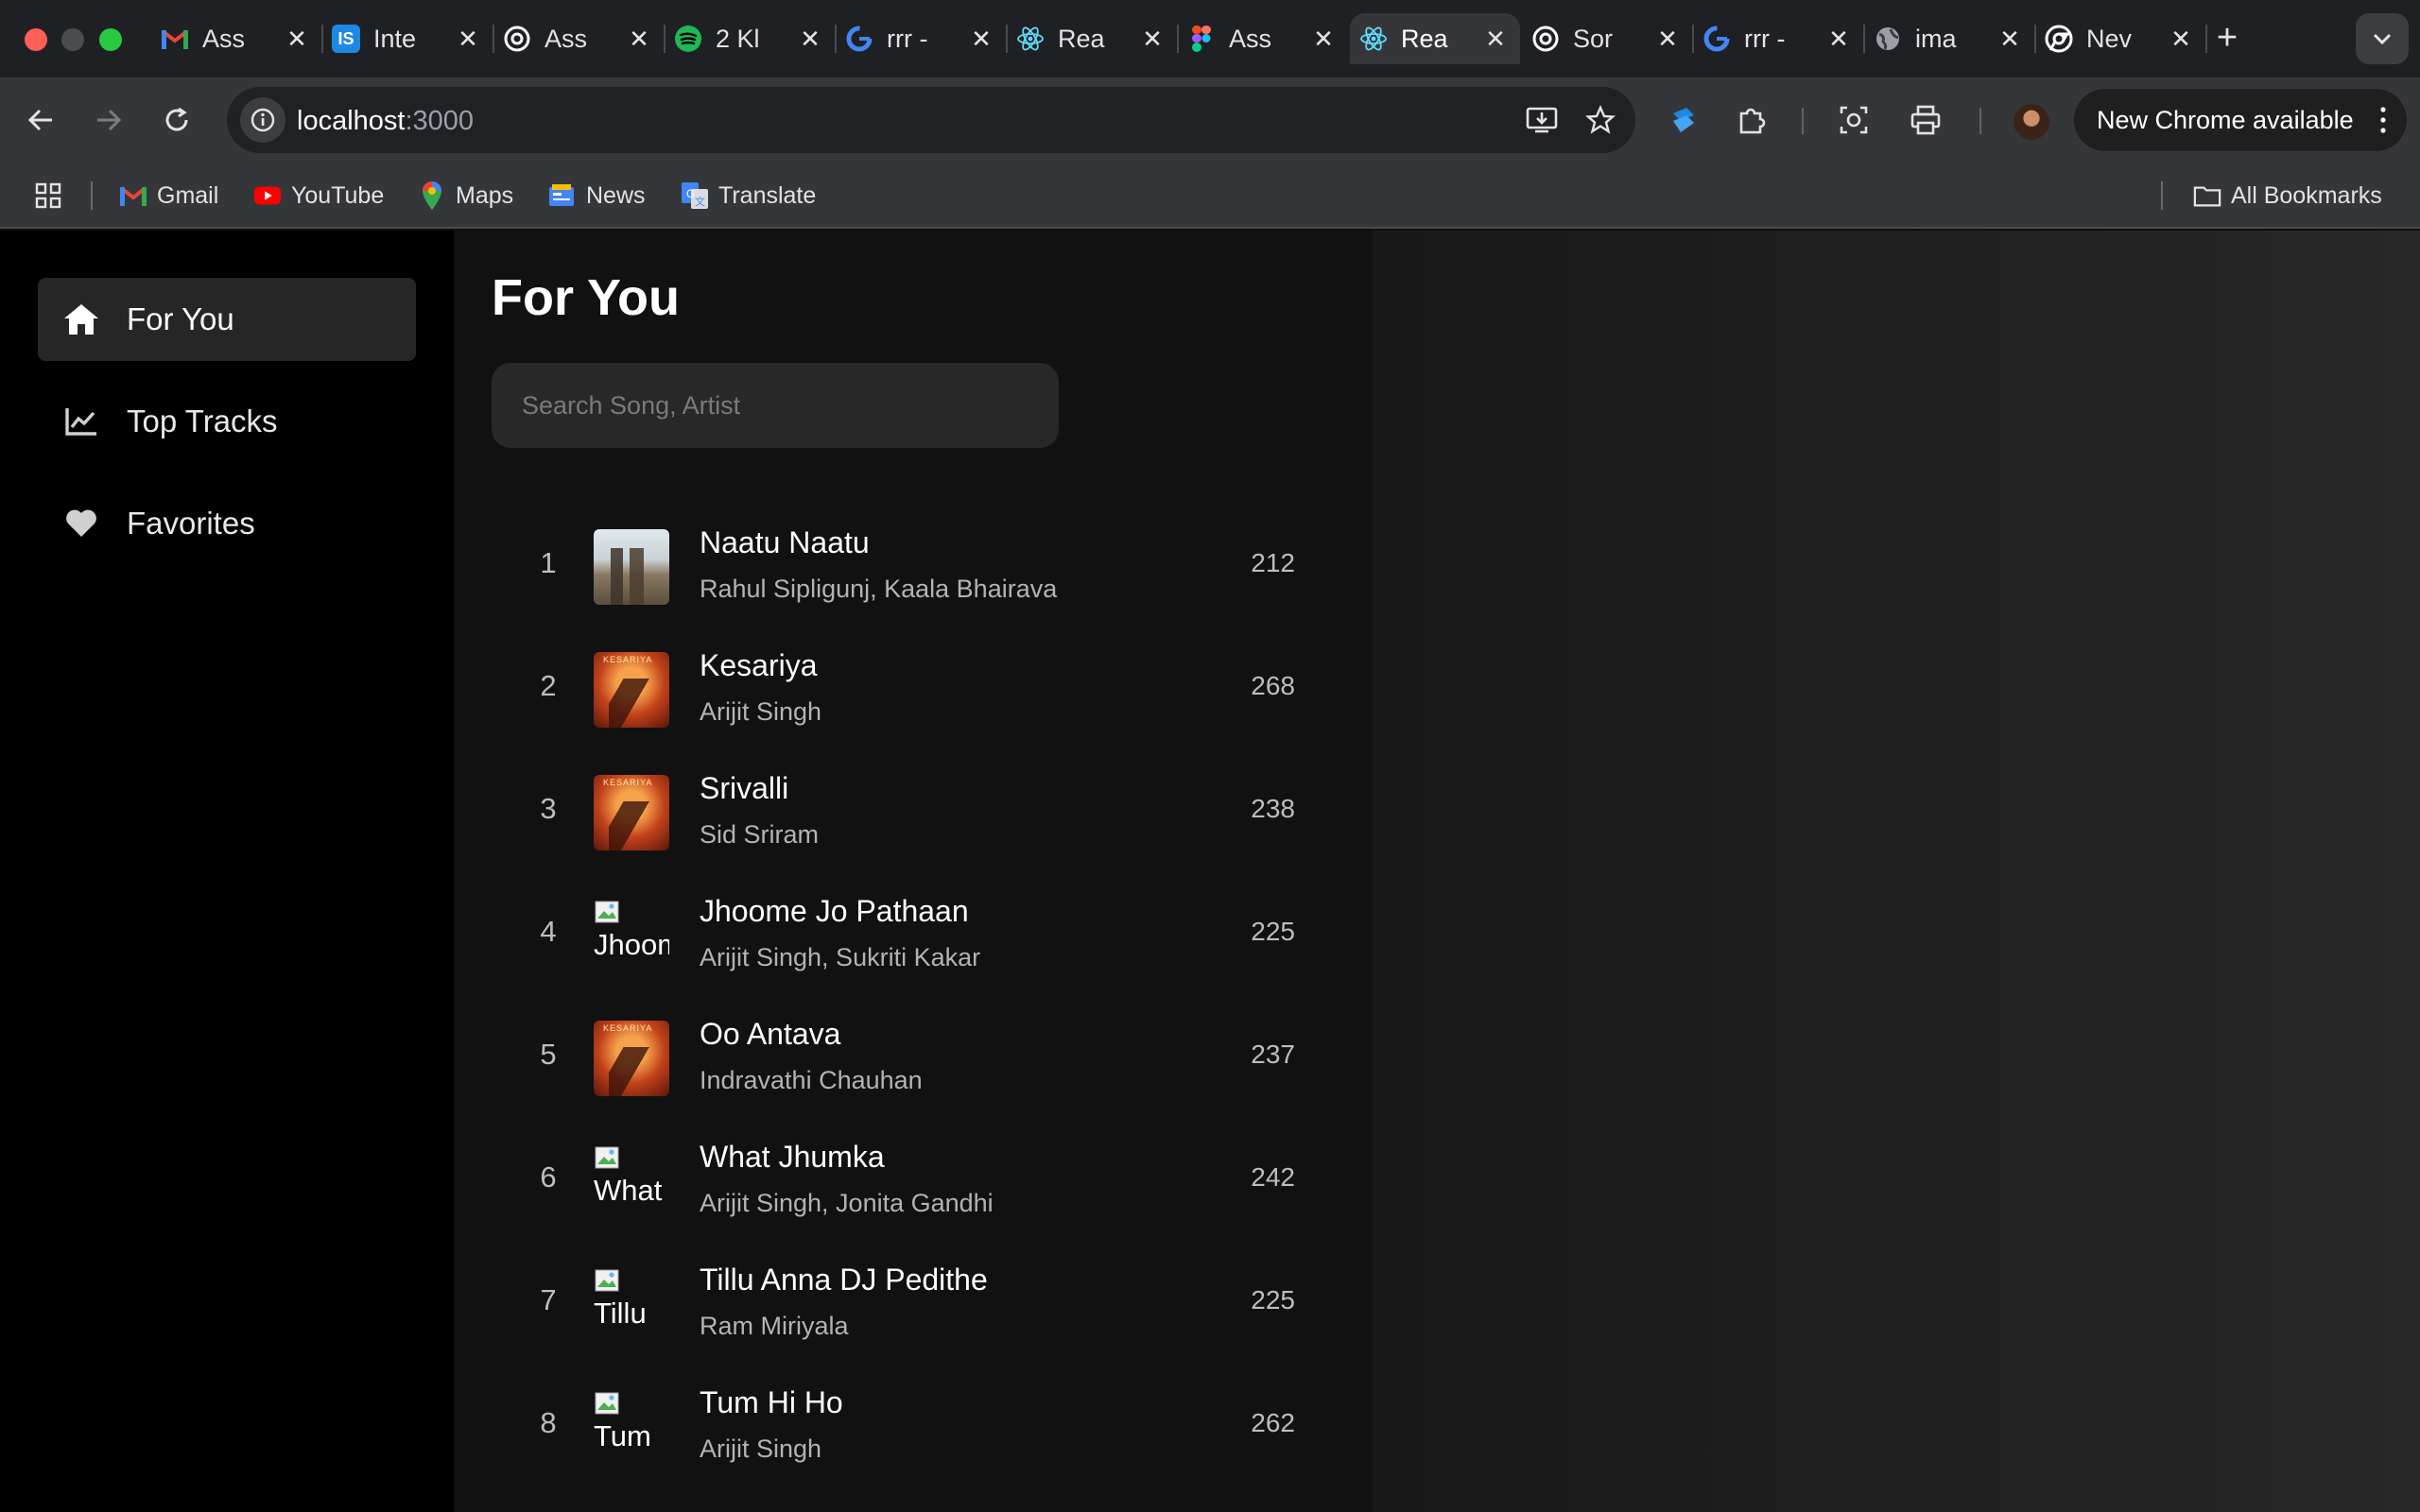  I want to click on track-index: 2, so click(548, 685).